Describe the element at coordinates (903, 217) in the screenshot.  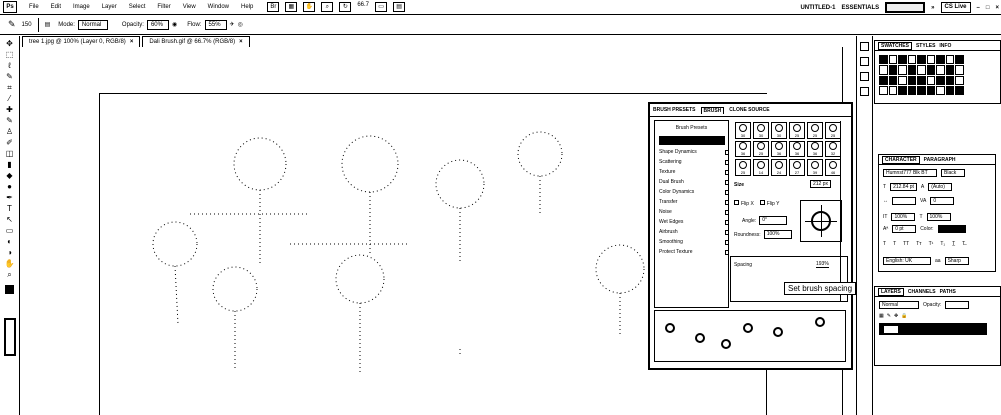
I see `vertical-scale-field: 100%` at that location.